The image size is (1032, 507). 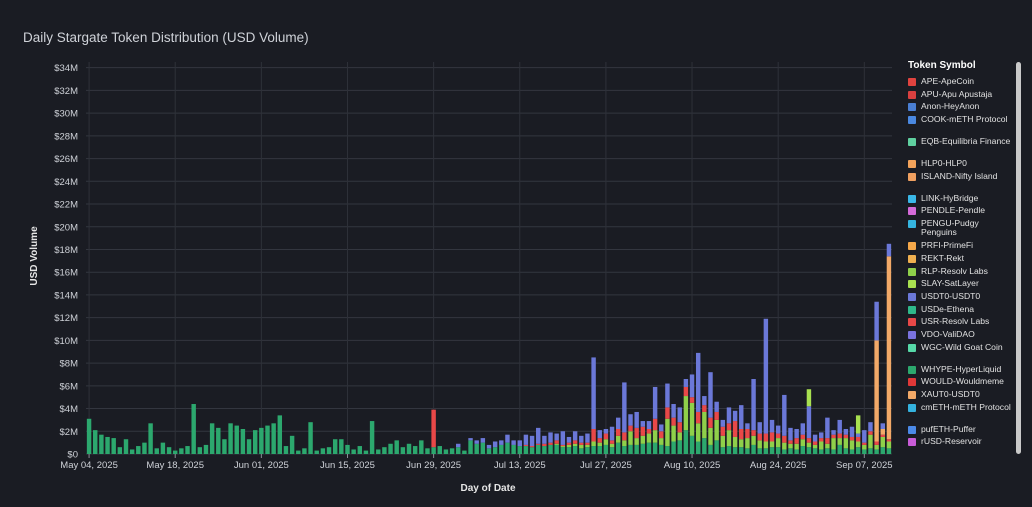 What do you see at coordinates (958, 182) in the screenshot?
I see `legend-item: ISLAND-Nifty Island` at bounding box center [958, 182].